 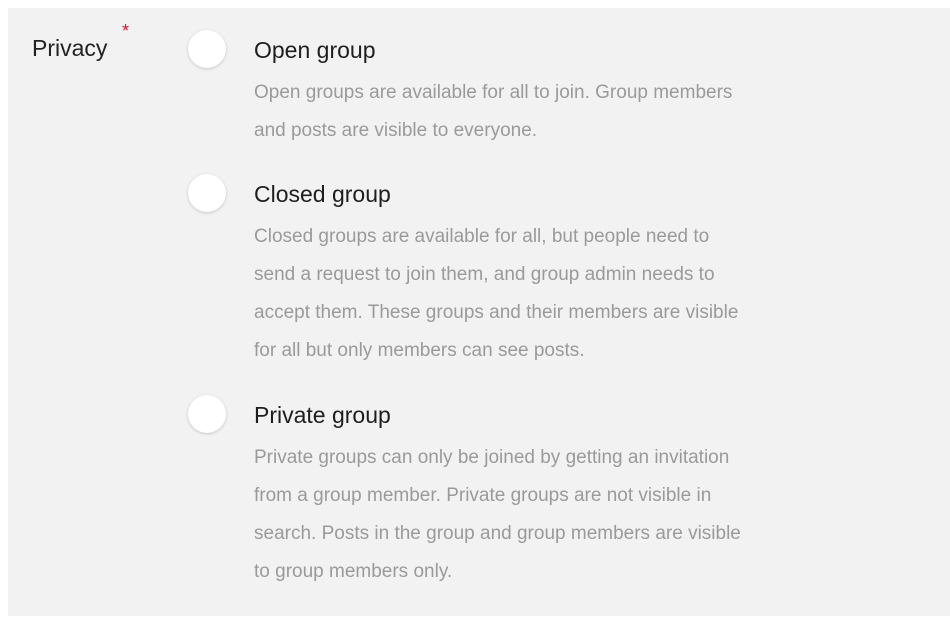 What do you see at coordinates (322, 415) in the screenshot?
I see `option-title-private-group: Private group` at bounding box center [322, 415].